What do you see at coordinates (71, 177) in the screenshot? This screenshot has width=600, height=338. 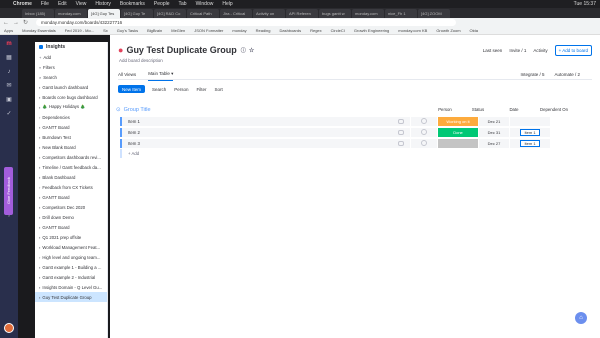 I see `sidebar-item: ▪ Blank Dashboard` at bounding box center [71, 177].